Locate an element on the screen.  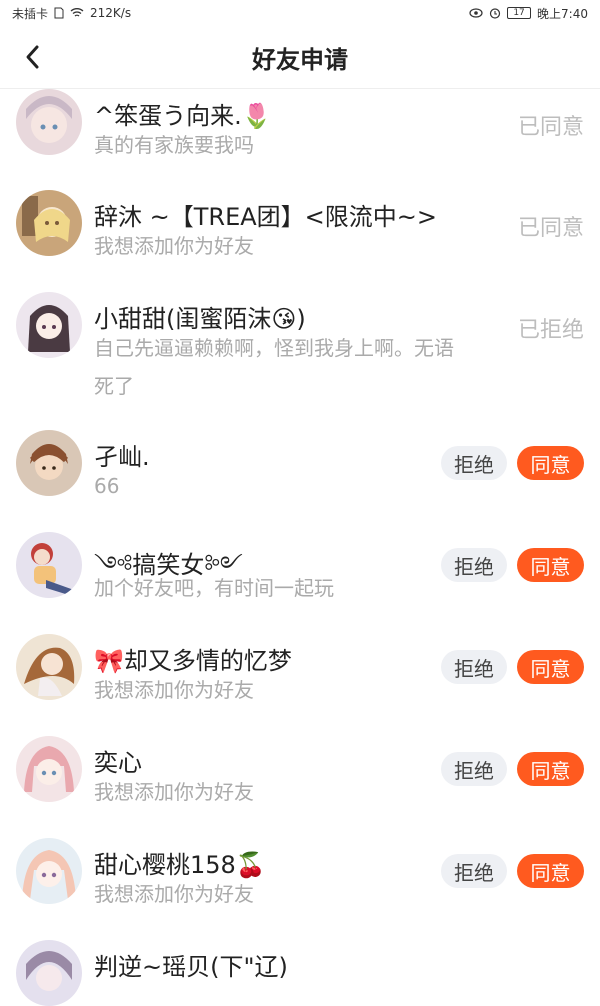
page-title: 好友申请 is located at coordinates (300, 59).